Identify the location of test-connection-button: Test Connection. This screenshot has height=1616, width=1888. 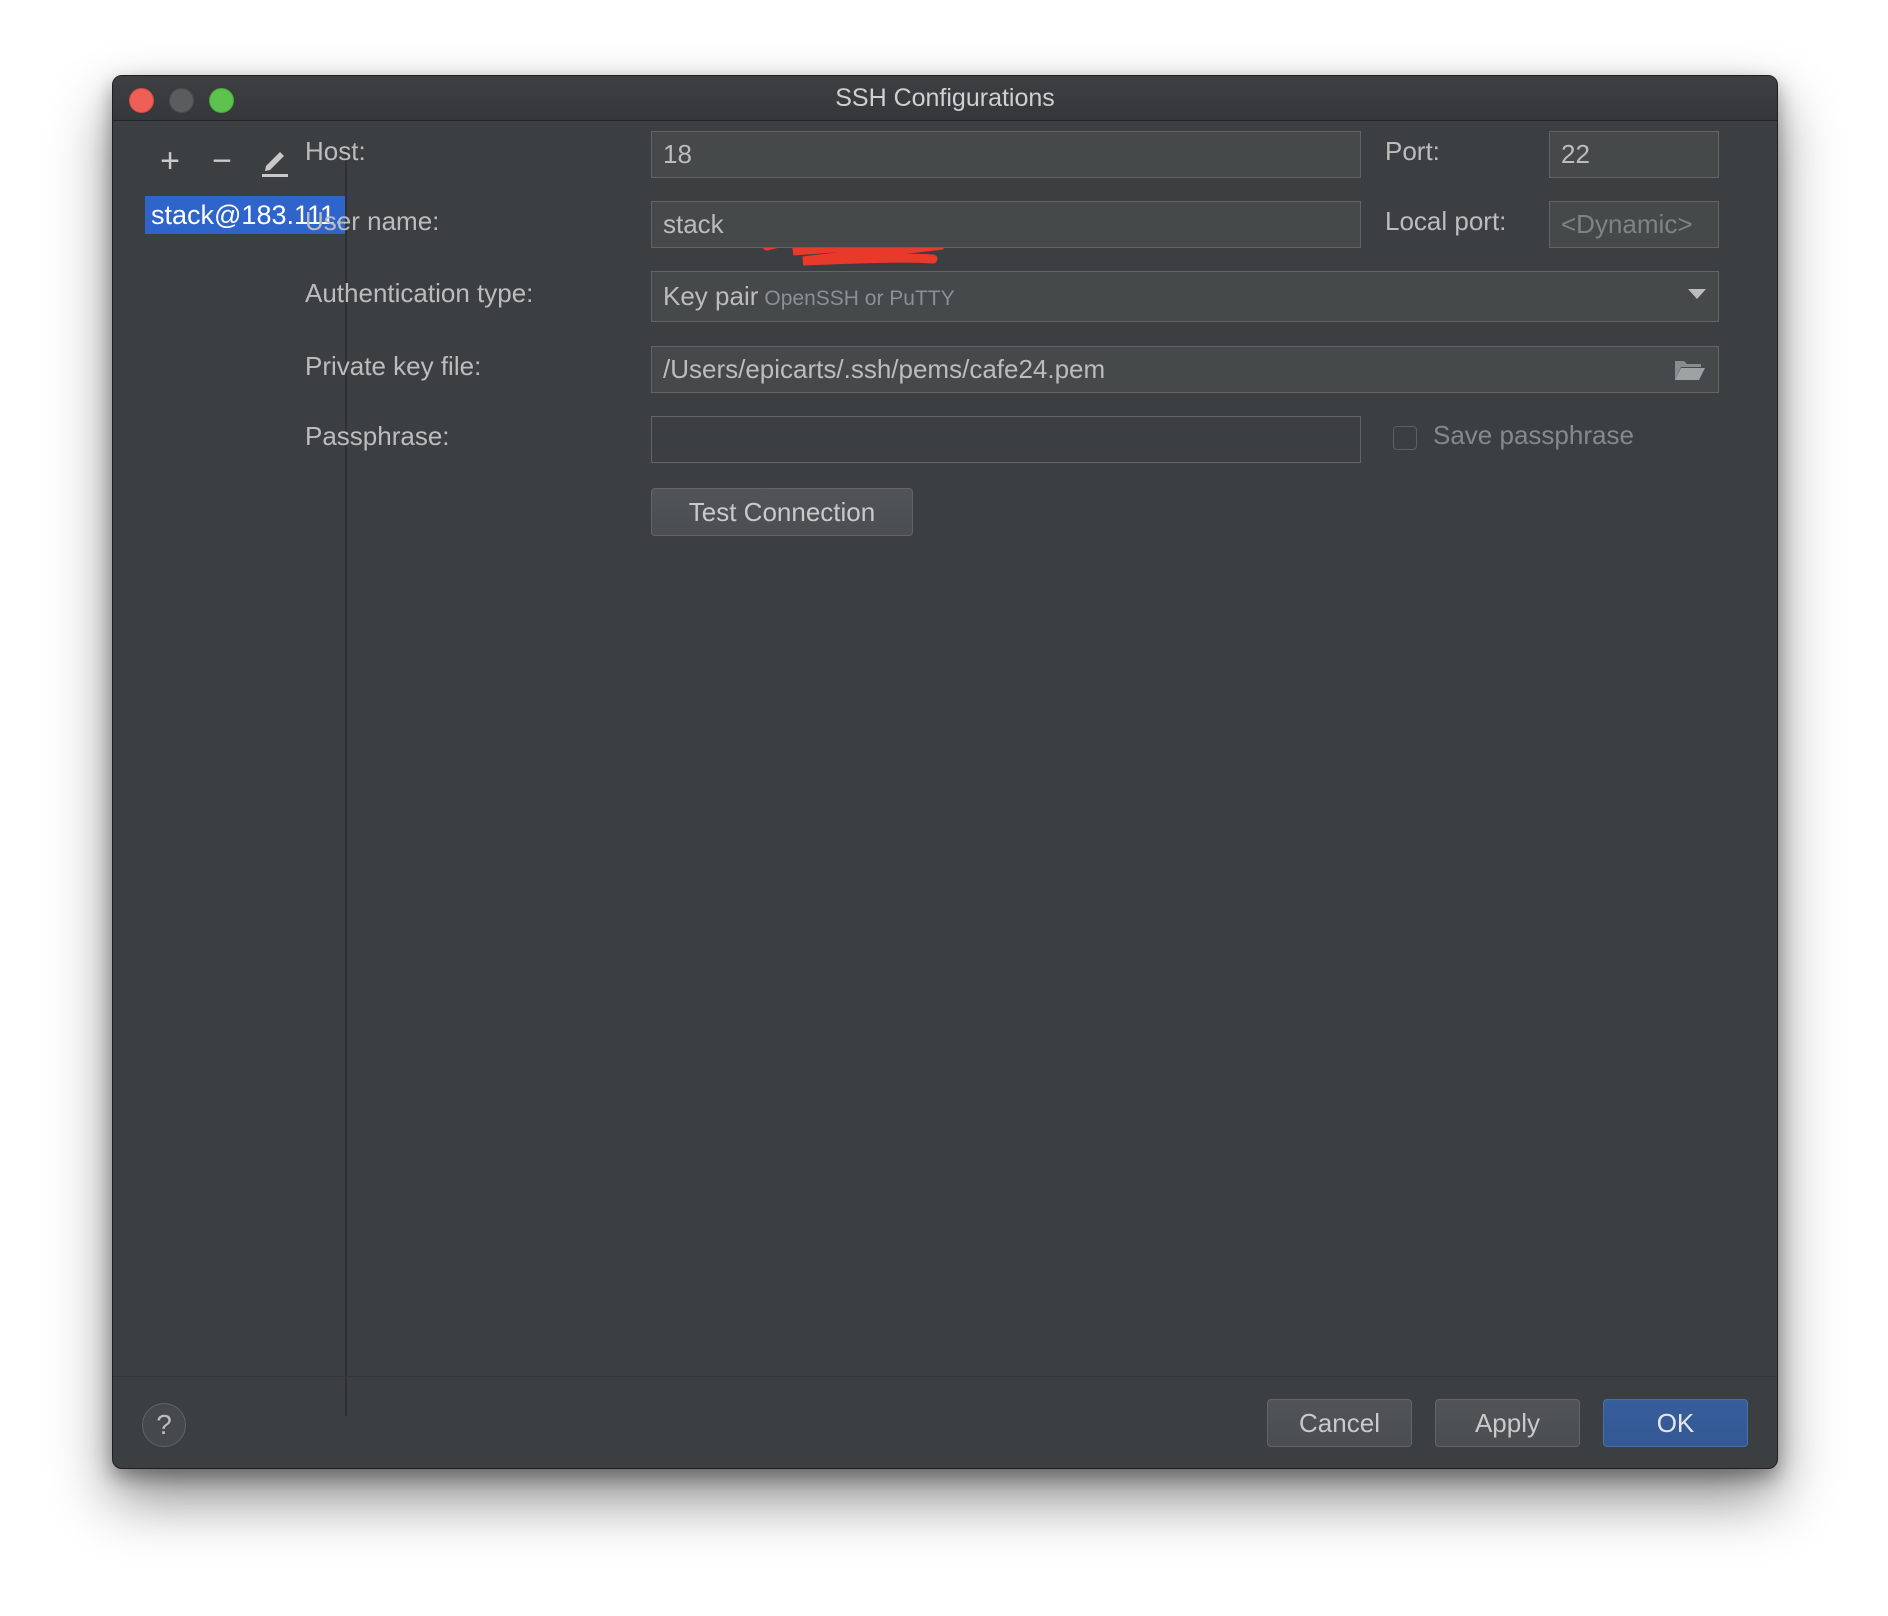
(782, 512).